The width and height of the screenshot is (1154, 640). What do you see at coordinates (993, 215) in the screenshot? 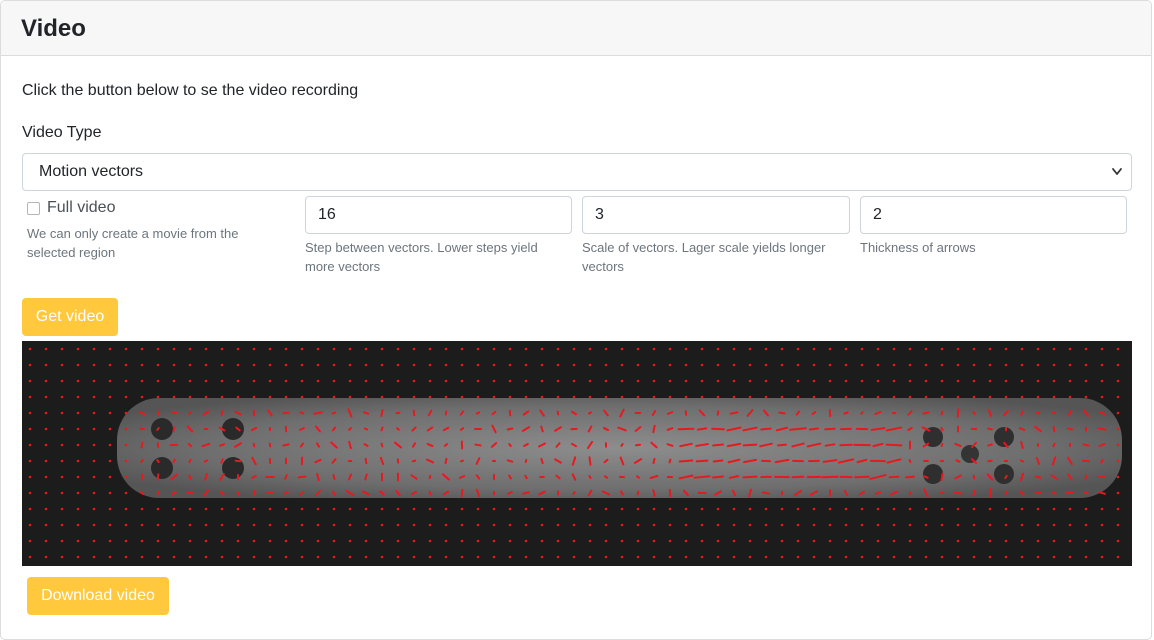
I see `thickness-input: 2` at bounding box center [993, 215].